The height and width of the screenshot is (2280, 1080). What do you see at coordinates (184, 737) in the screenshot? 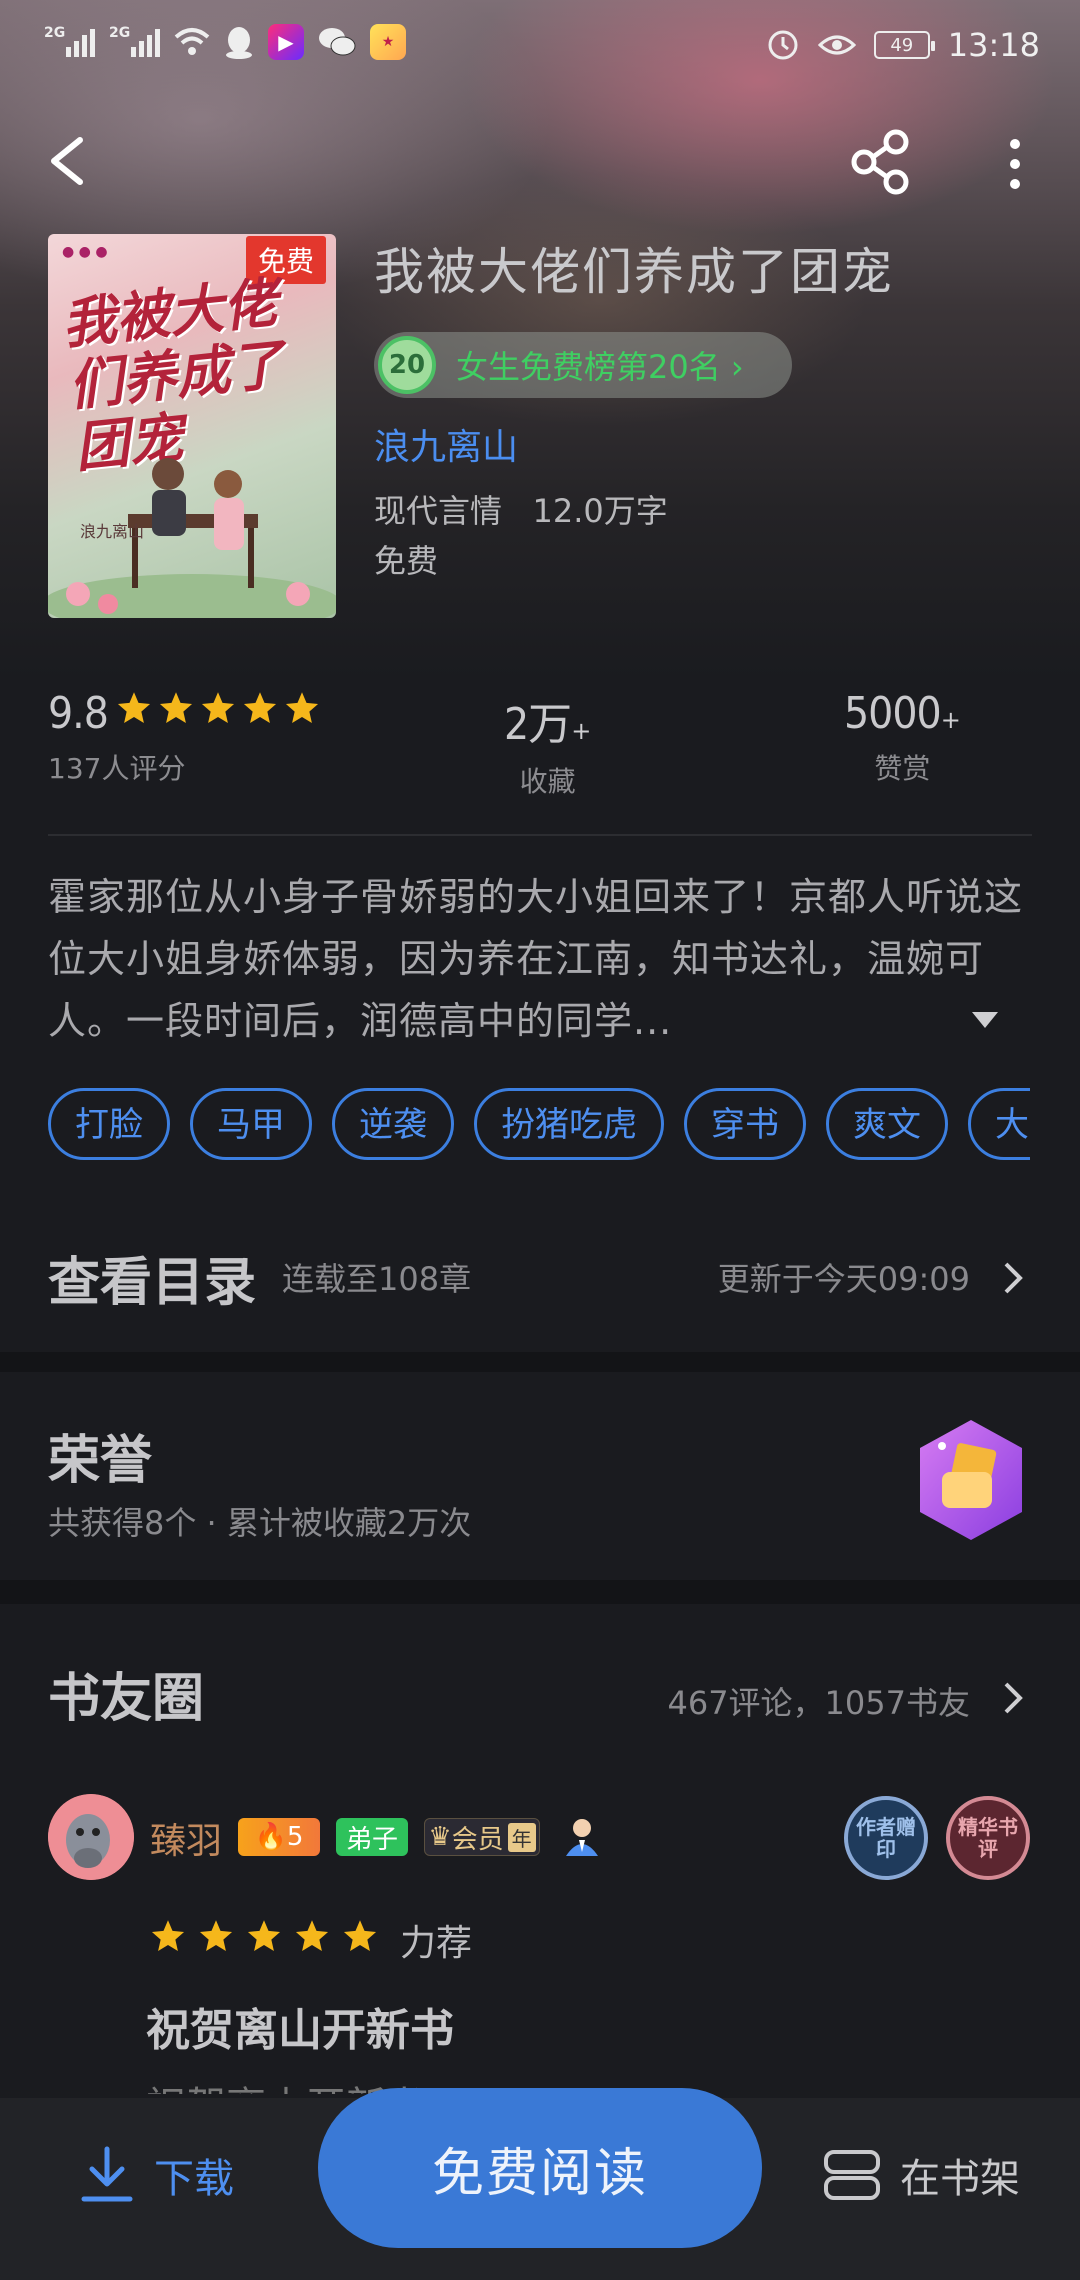
I see `rating-stat: 9.8 137人评分` at bounding box center [184, 737].